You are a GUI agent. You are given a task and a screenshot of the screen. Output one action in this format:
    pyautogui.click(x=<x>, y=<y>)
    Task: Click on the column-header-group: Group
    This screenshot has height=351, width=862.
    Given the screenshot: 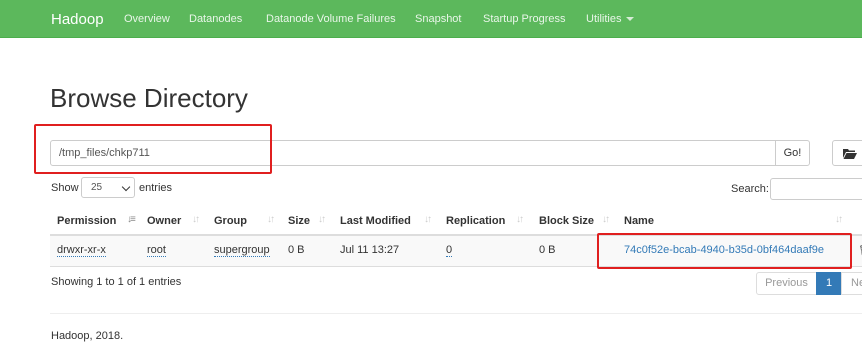 What is the action you would take?
    pyautogui.click(x=230, y=221)
    